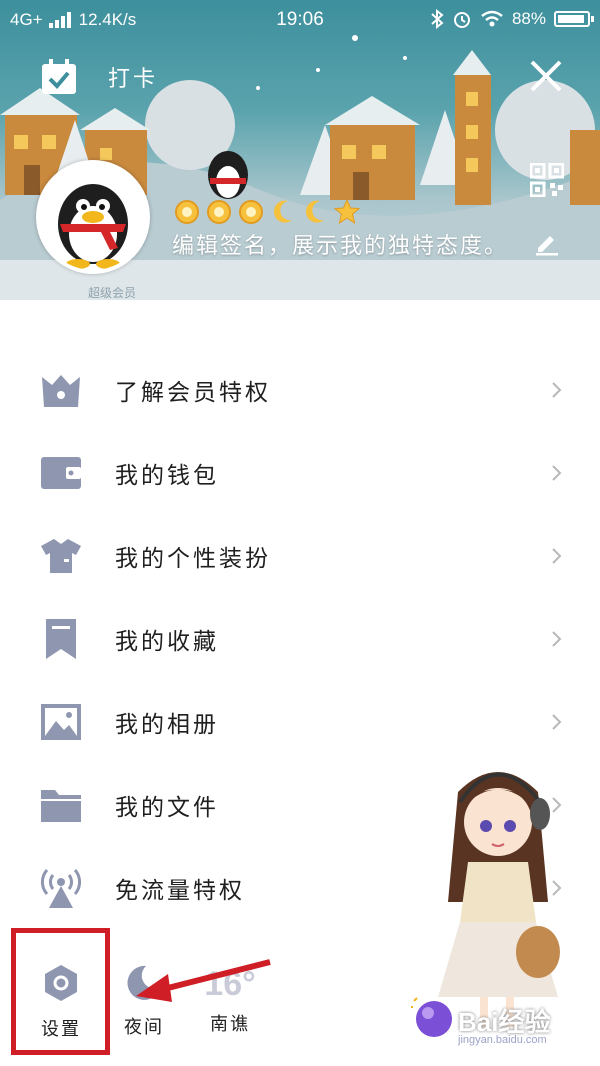  I want to click on menu-item-wallet: 我的钱包, so click(300, 472).